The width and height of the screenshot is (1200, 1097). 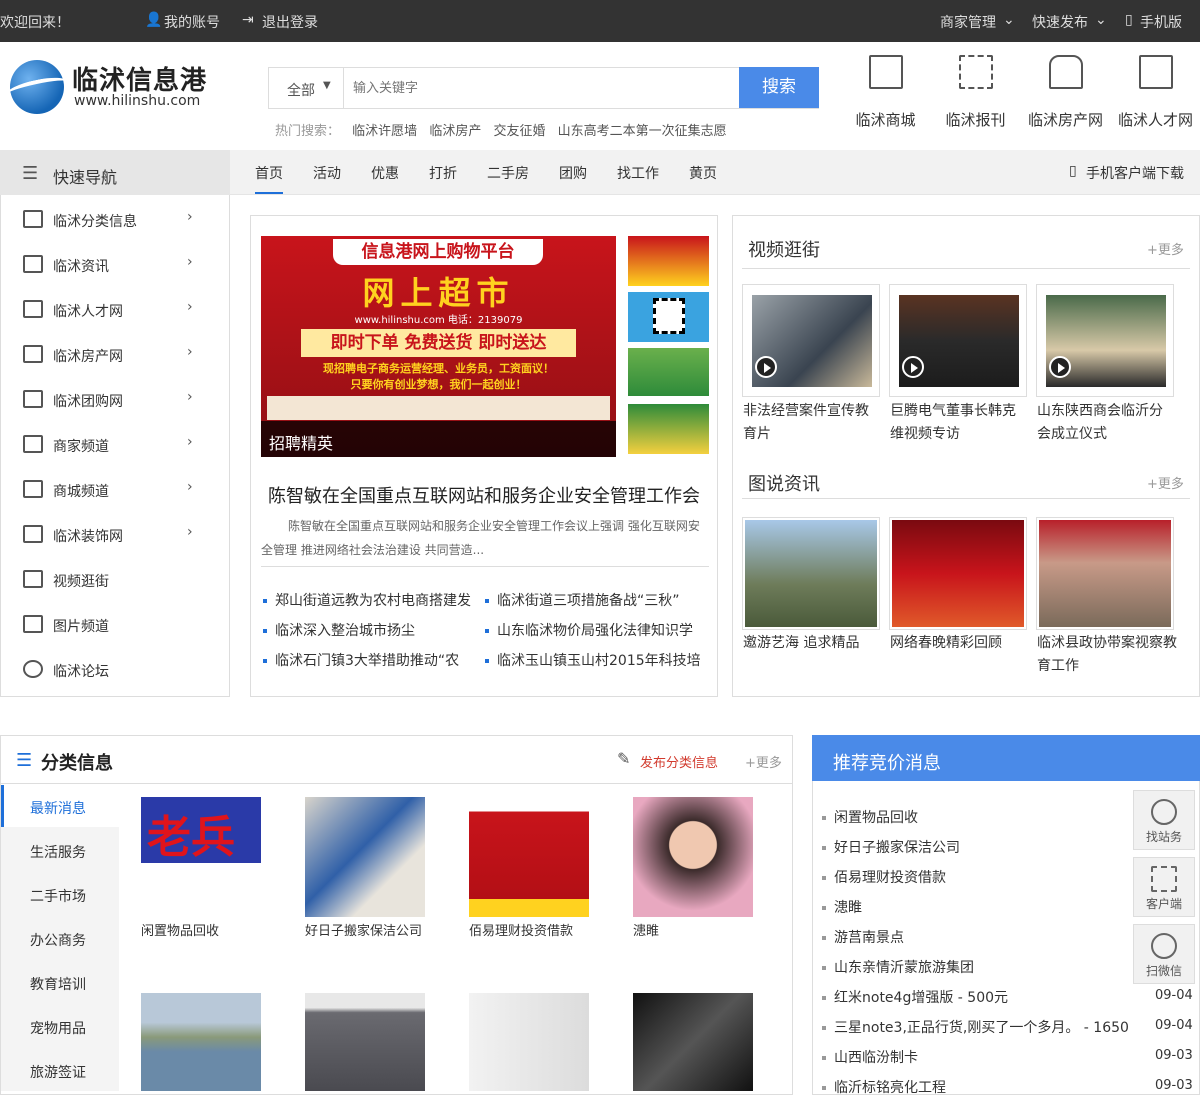 I want to click on channel-realestate: 临沭房产网, so click(x=1065, y=92).